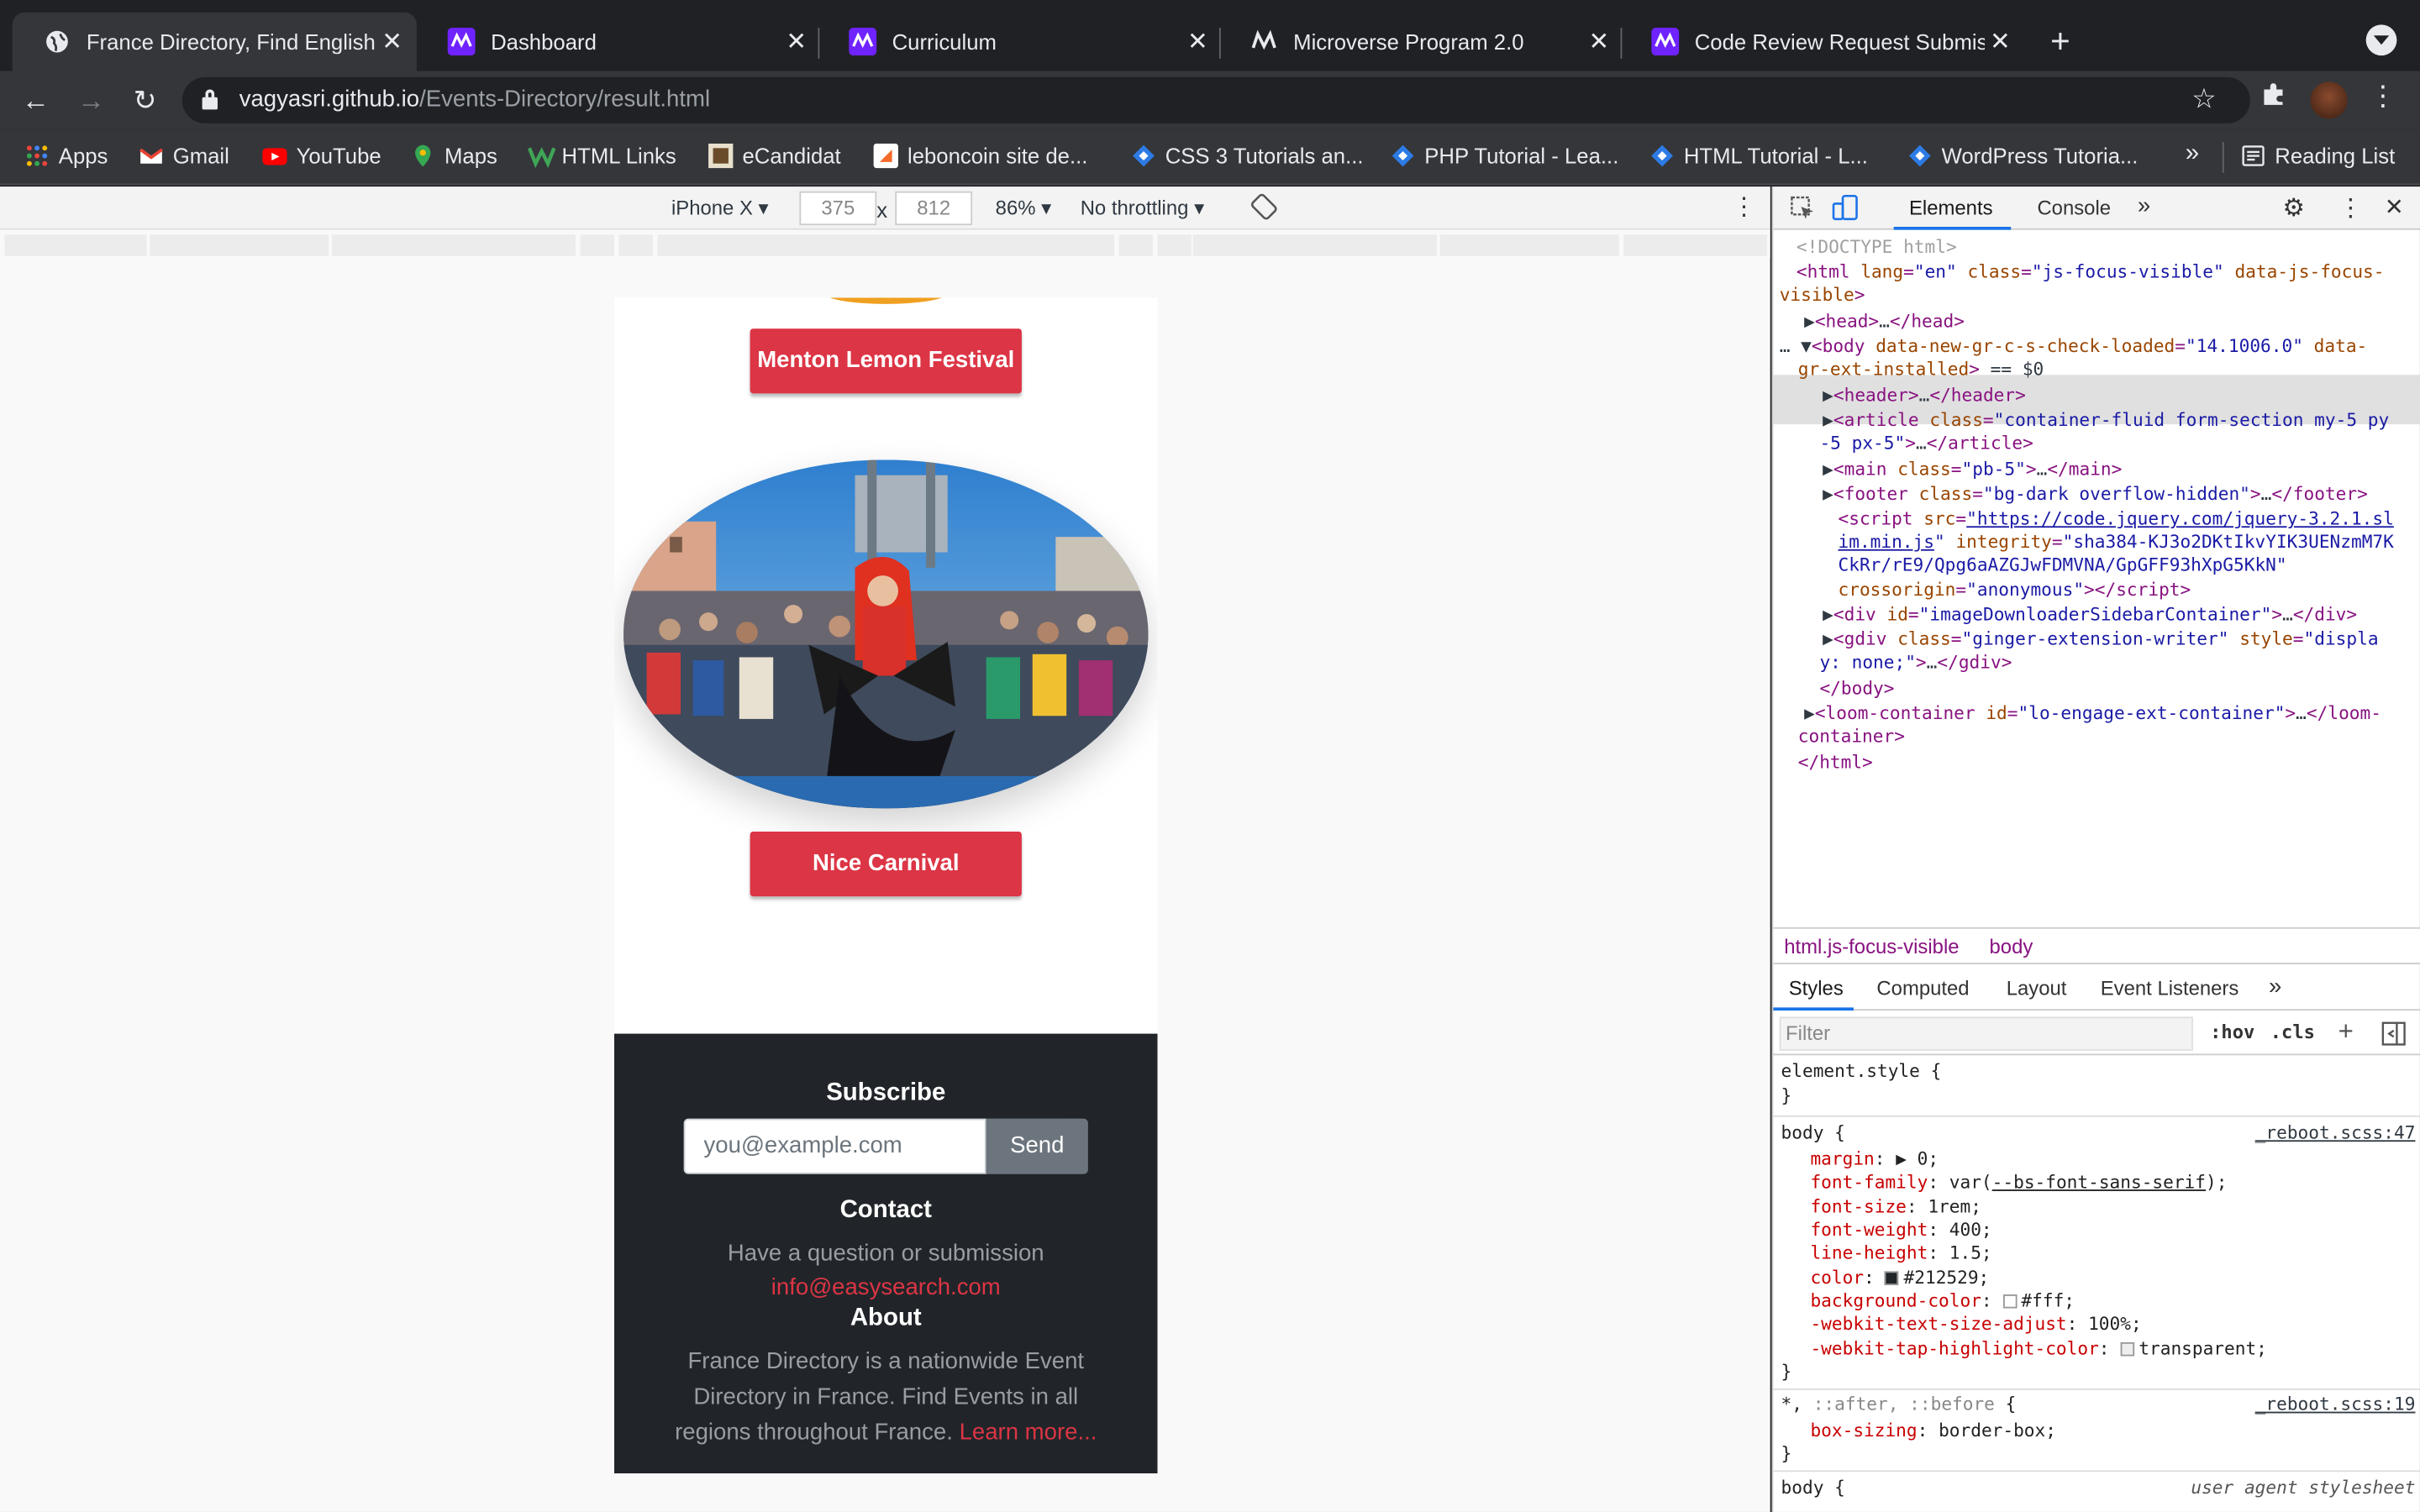 The image size is (2420, 1512). Describe the element at coordinates (2394, 206) in the screenshot. I see `close-devtools-icon: ✕` at that location.